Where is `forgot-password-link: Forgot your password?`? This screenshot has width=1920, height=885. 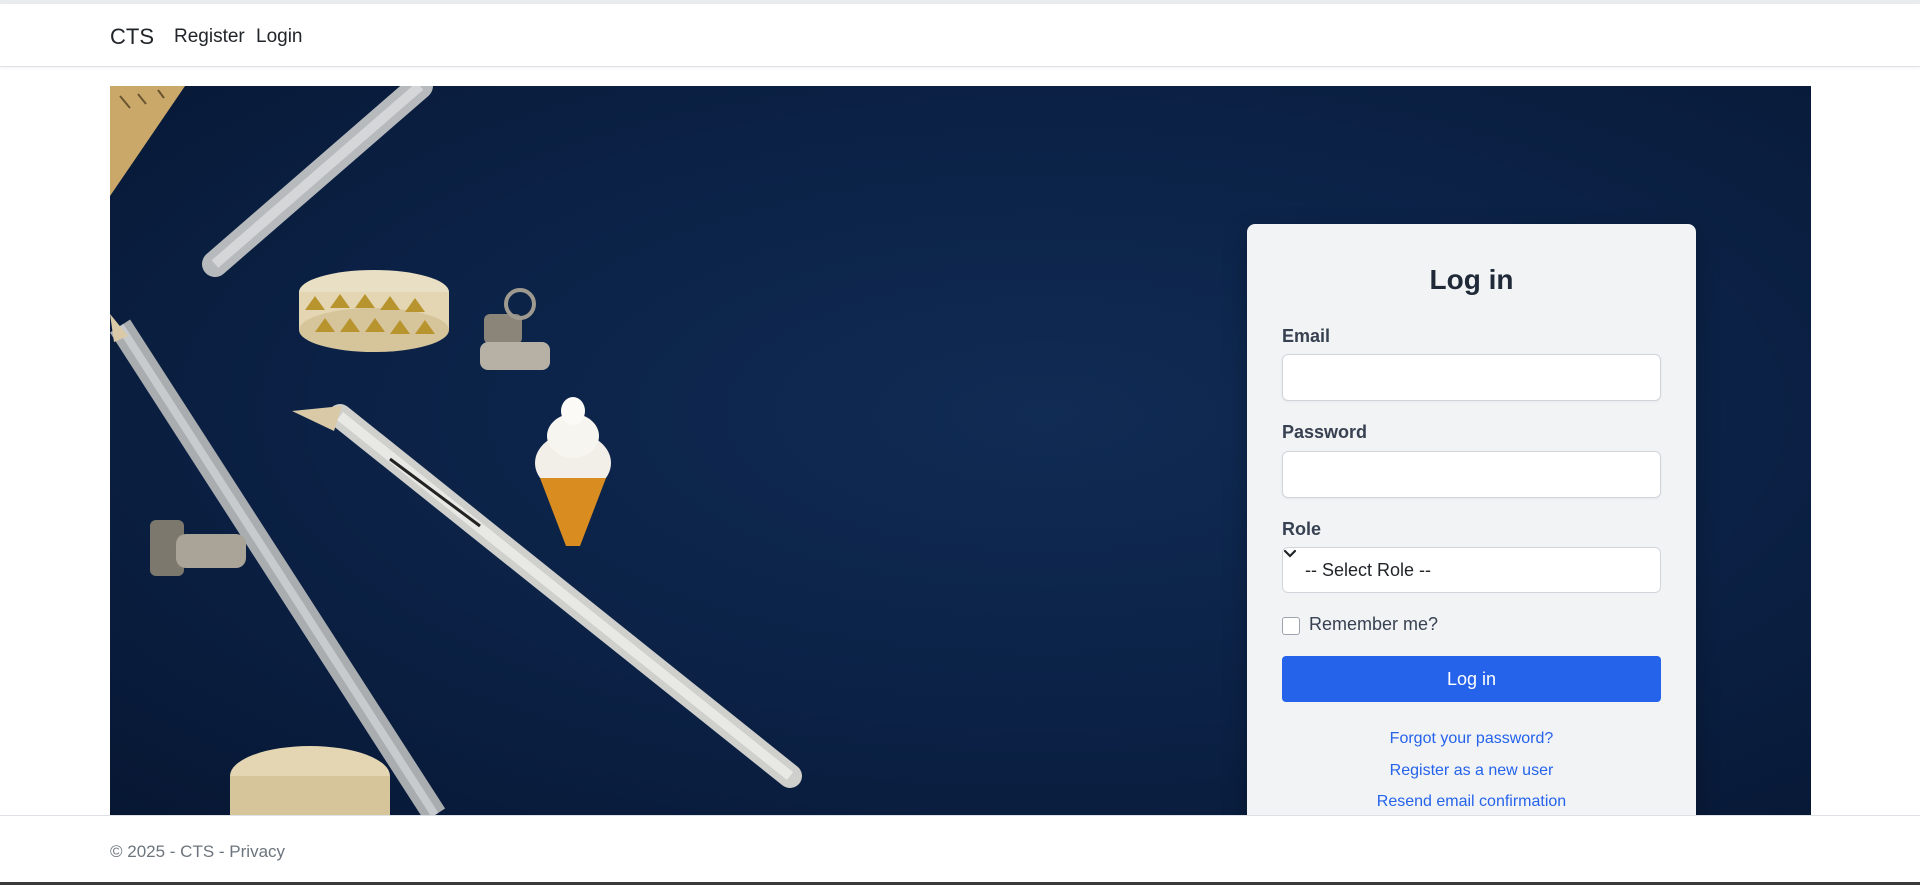
forgot-password-link: Forgot your password? is located at coordinates (1471, 739).